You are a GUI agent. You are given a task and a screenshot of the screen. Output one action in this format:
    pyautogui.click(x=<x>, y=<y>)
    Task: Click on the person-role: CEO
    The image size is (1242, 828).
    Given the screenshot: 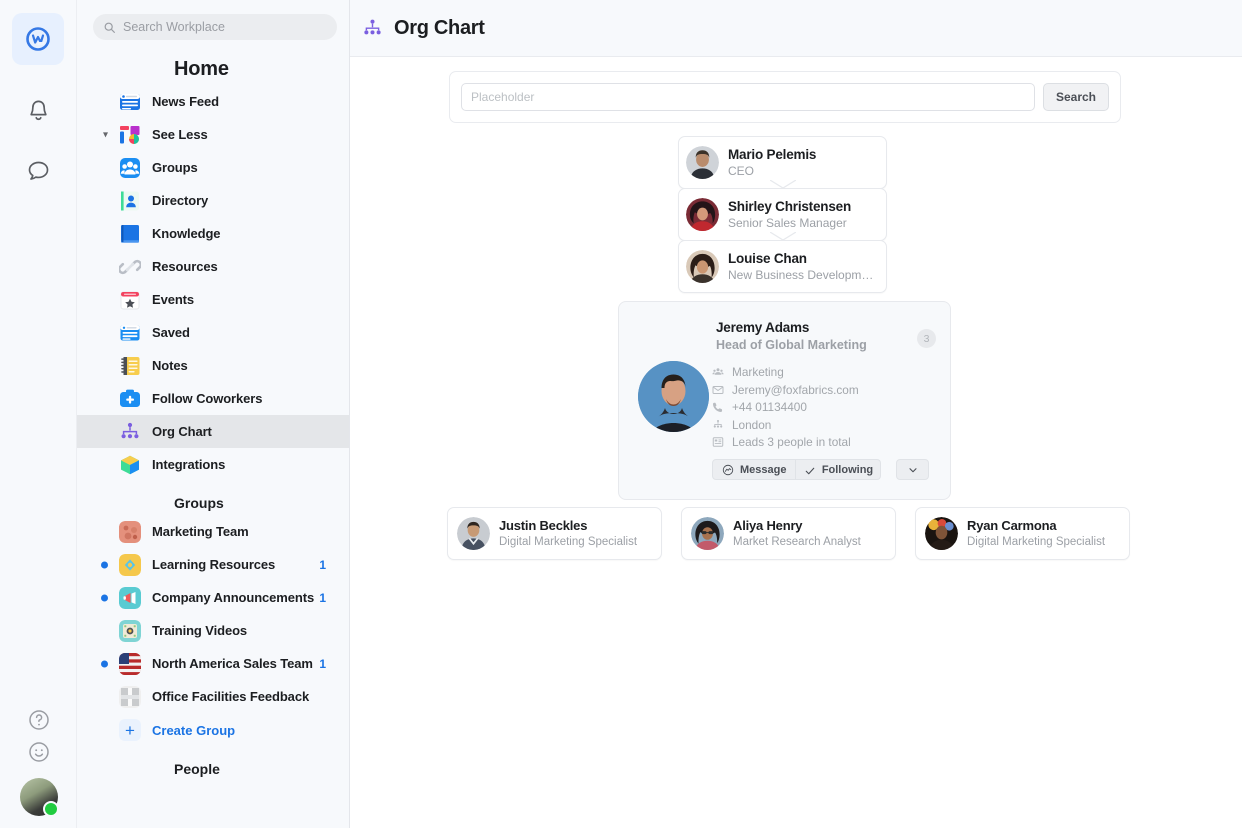 What is the action you would take?
    pyautogui.click(x=741, y=170)
    